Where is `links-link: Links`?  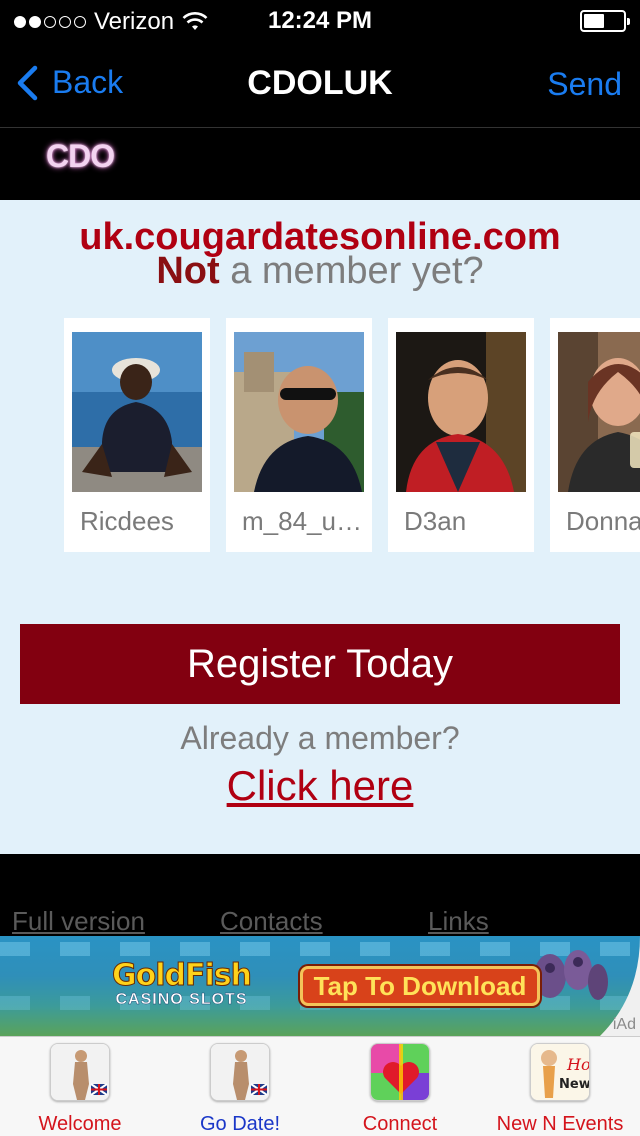 links-link: Links is located at coordinates (458, 921).